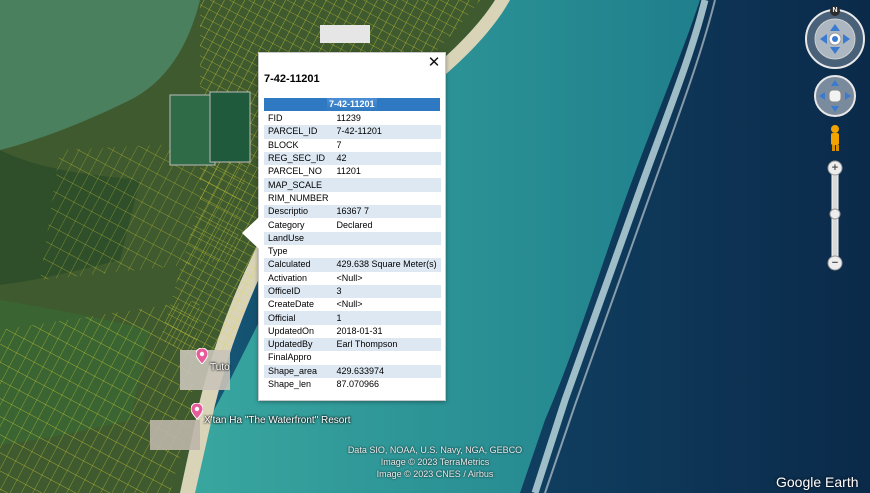 Image resolution: width=870 pixels, height=493 pixels. Describe the element at coordinates (298, 358) in the screenshot. I see `attribute-key: FinalAppro` at that location.